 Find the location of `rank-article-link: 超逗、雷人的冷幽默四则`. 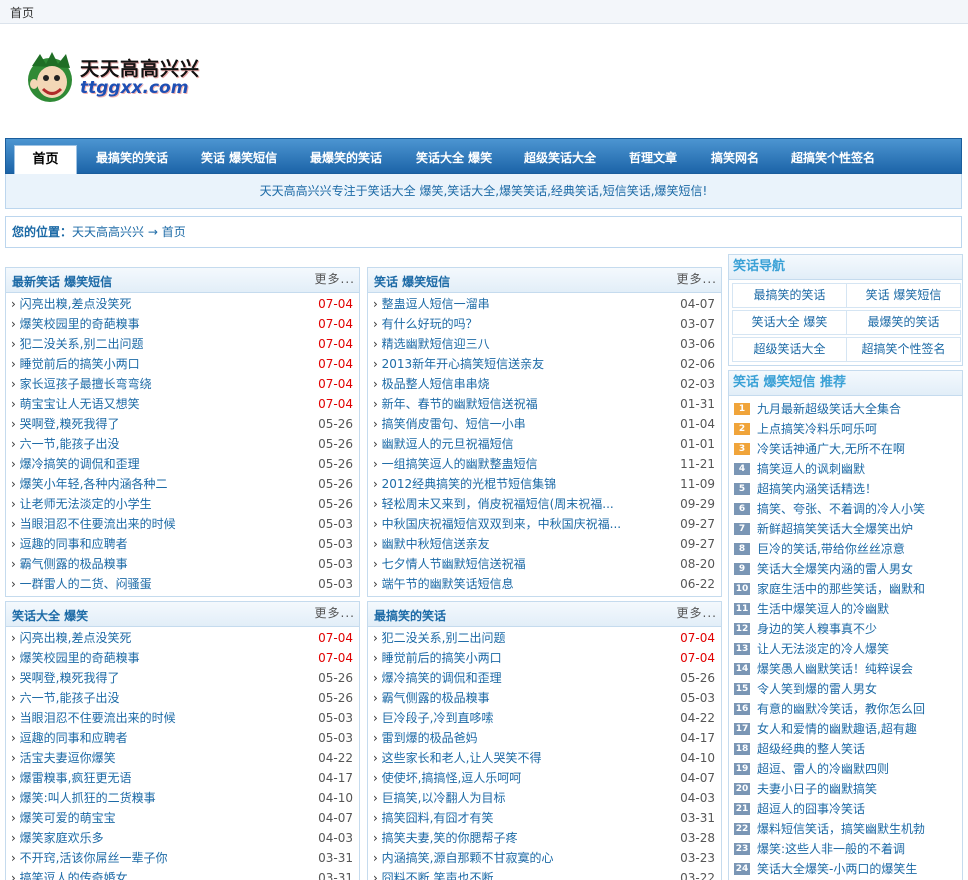

rank-article-link: 超逗、雷人的冷幽默四则 is located at coordinates (857, 769).